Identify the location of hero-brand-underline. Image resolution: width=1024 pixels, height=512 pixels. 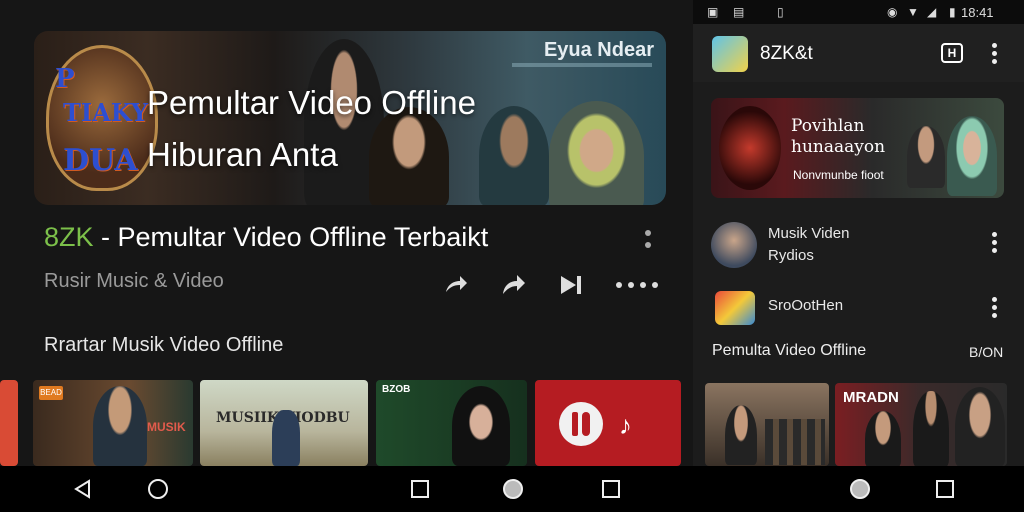
(582, 65).